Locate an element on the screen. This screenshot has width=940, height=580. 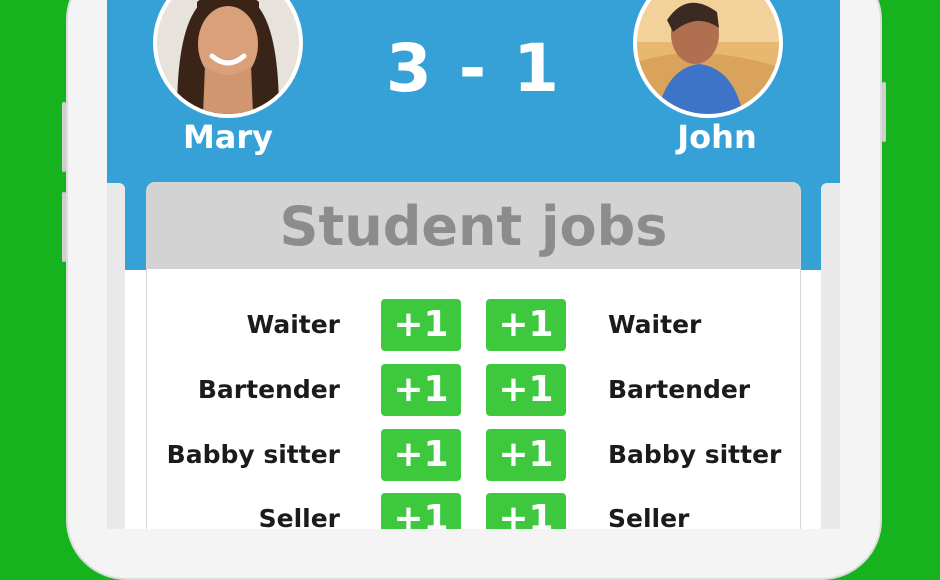
job-label-right: Bartender is located at coordinates (679, 389).